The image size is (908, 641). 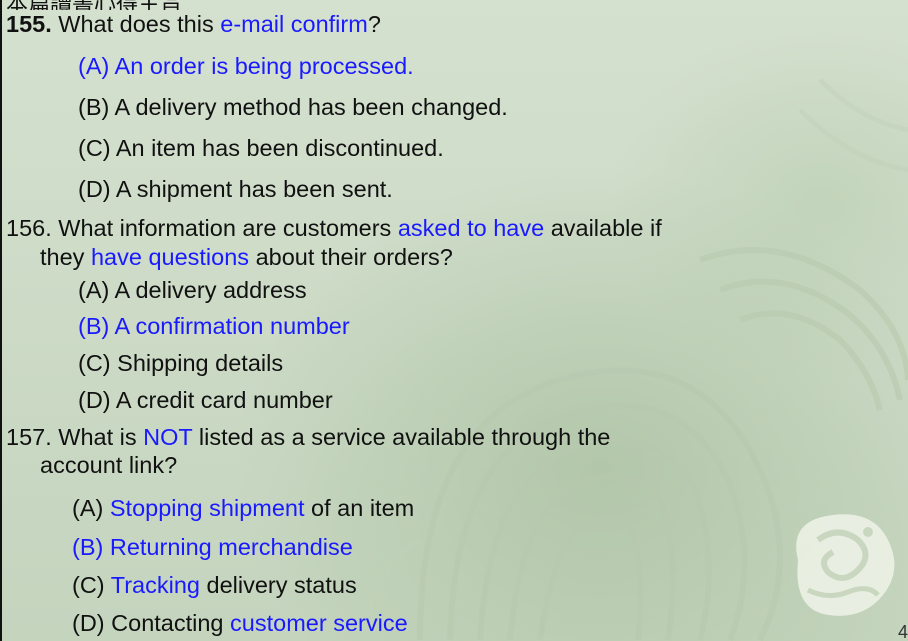 What do you see at coordinates (212, 547) in the screenshot?
I see `option-157-b: (B) Returning merchandise` at bounding box center [212, 547].